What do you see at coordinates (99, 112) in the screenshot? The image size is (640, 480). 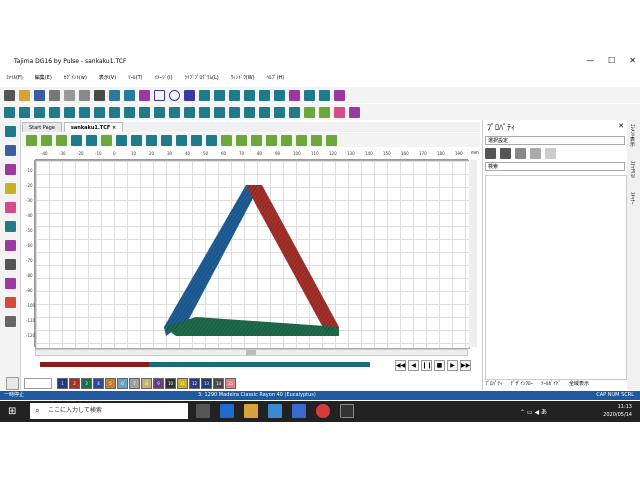 I see `stitch-type-7-icon` at bounding box center [99, 112].